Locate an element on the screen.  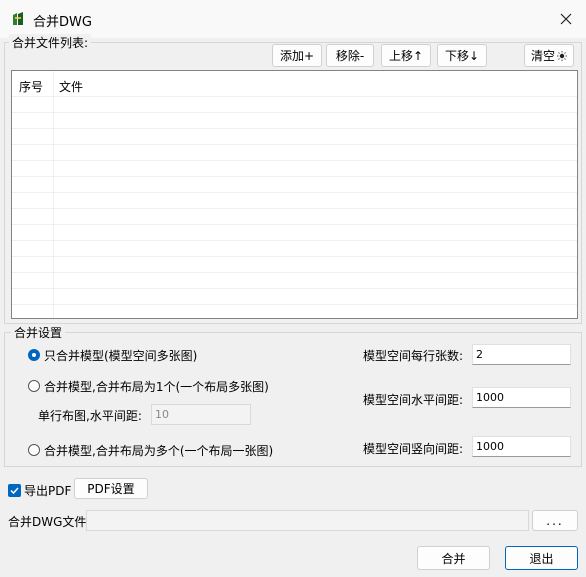
single-row-spacing-input: 10 is located at coordinates (201, 414).